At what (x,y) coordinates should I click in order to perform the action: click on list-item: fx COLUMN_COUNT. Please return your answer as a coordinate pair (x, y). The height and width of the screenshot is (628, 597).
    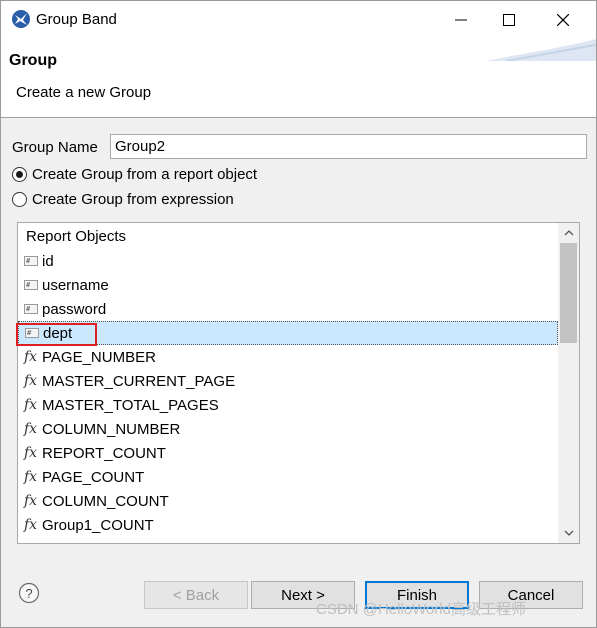
    Looking at the image, I should click on (288, 501).